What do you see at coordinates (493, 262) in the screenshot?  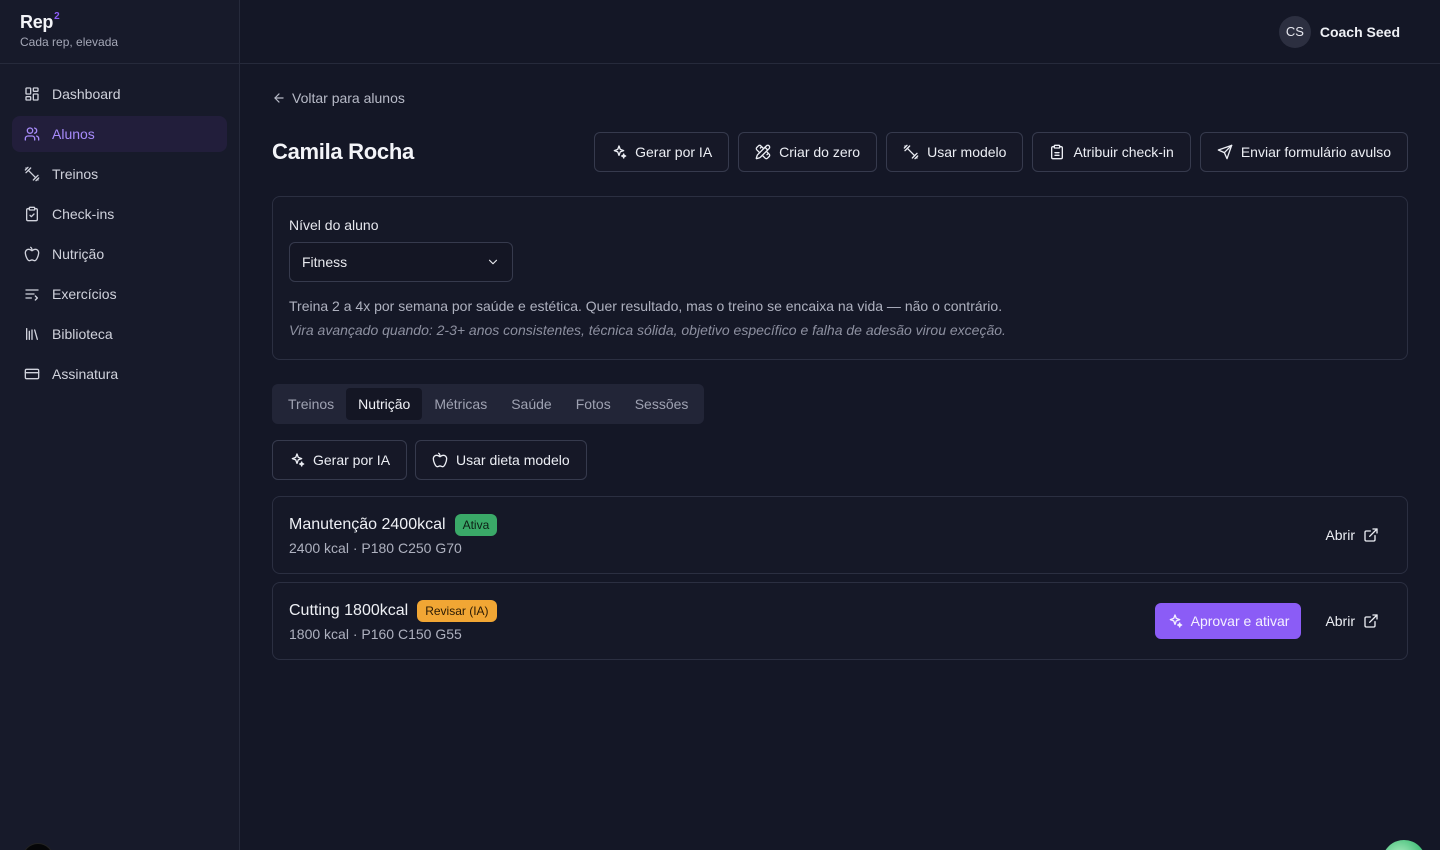 I see `chevron-down-icon` at bounding box center [493, 262].